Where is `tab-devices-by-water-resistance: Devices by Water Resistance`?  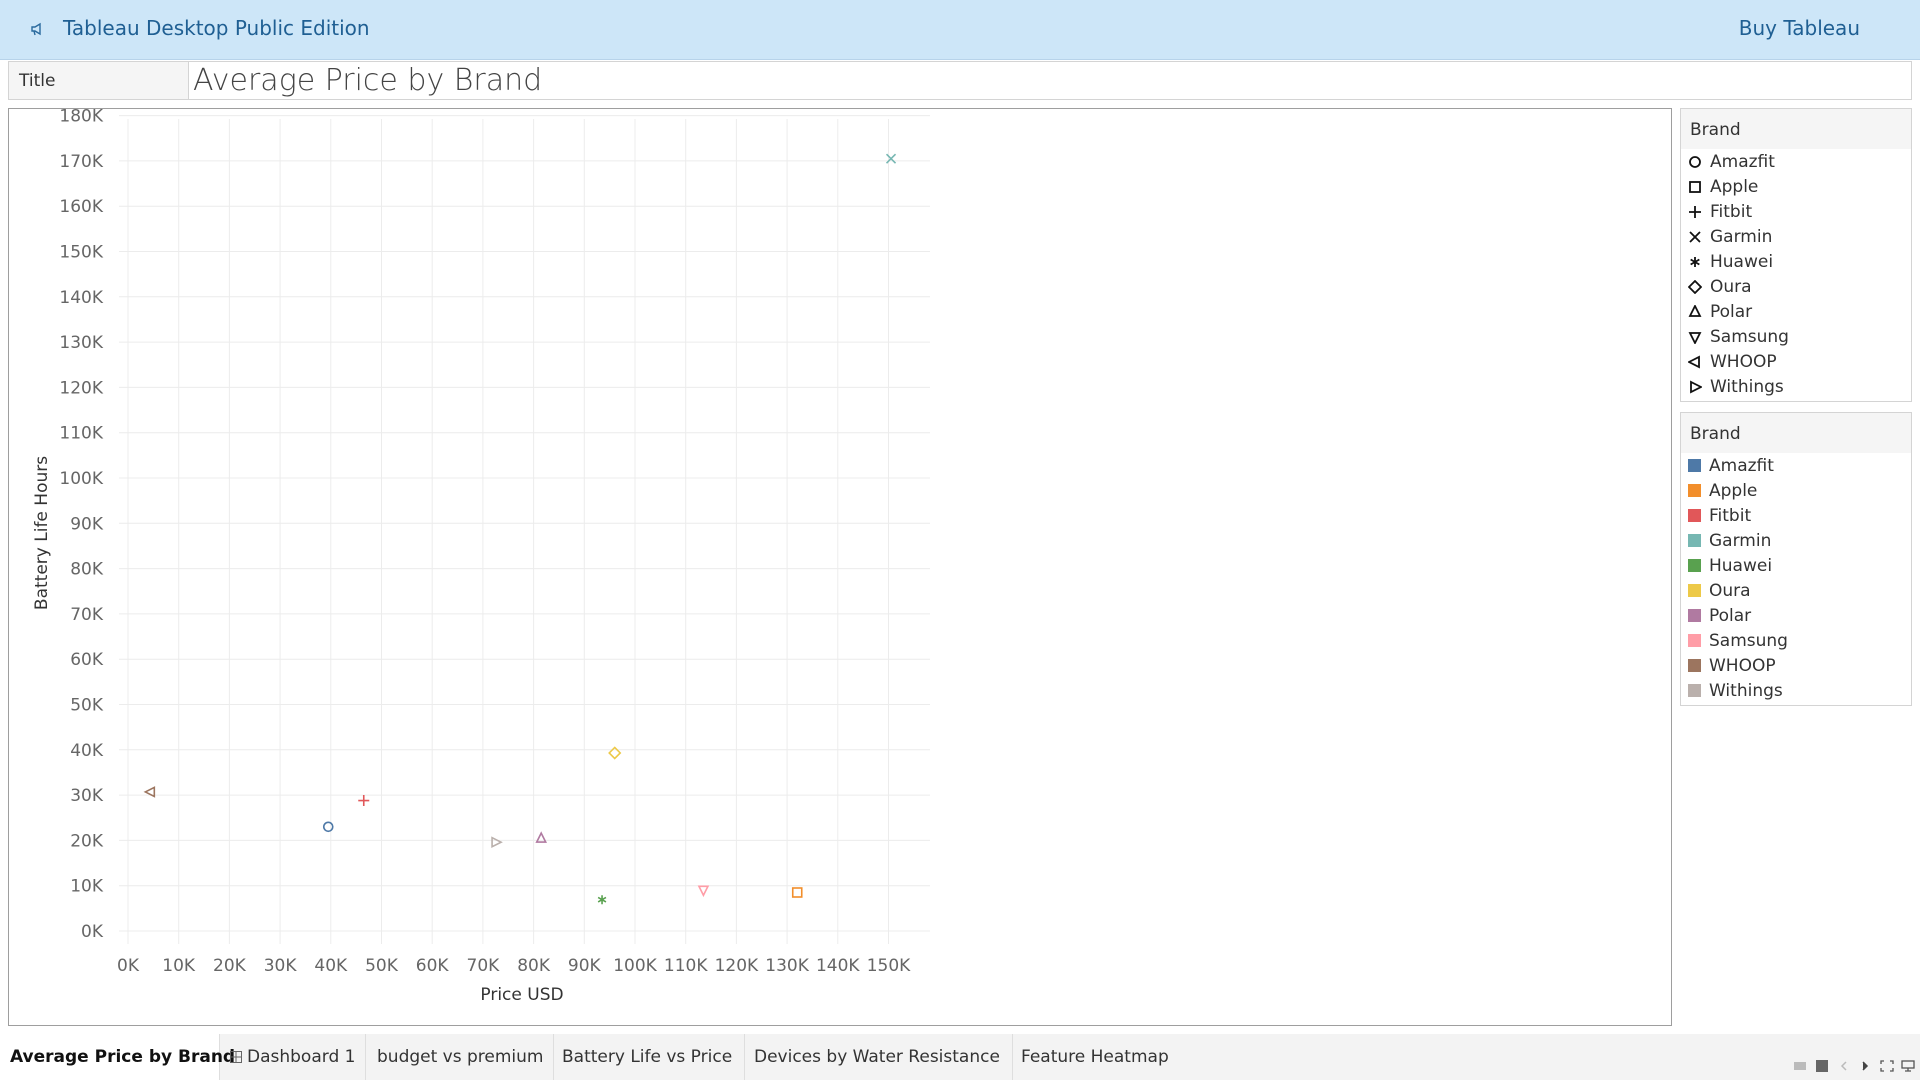 tab-devices-by-water-resistance: Devices by Water Resistance is located at coordinates (879, 1057).